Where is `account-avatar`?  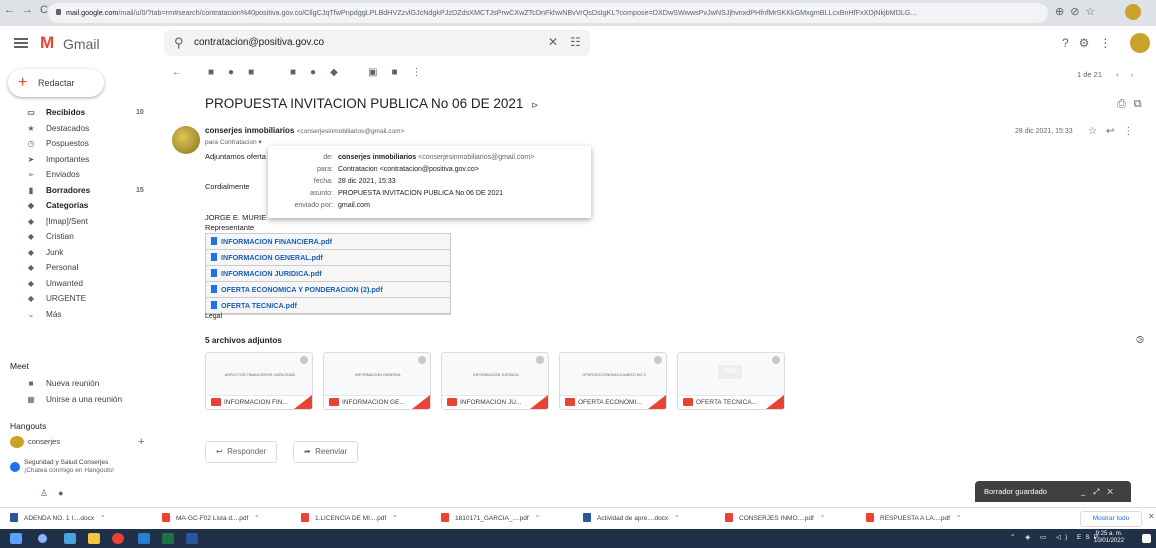
account-avatar is located at coordinates (1140, 43).